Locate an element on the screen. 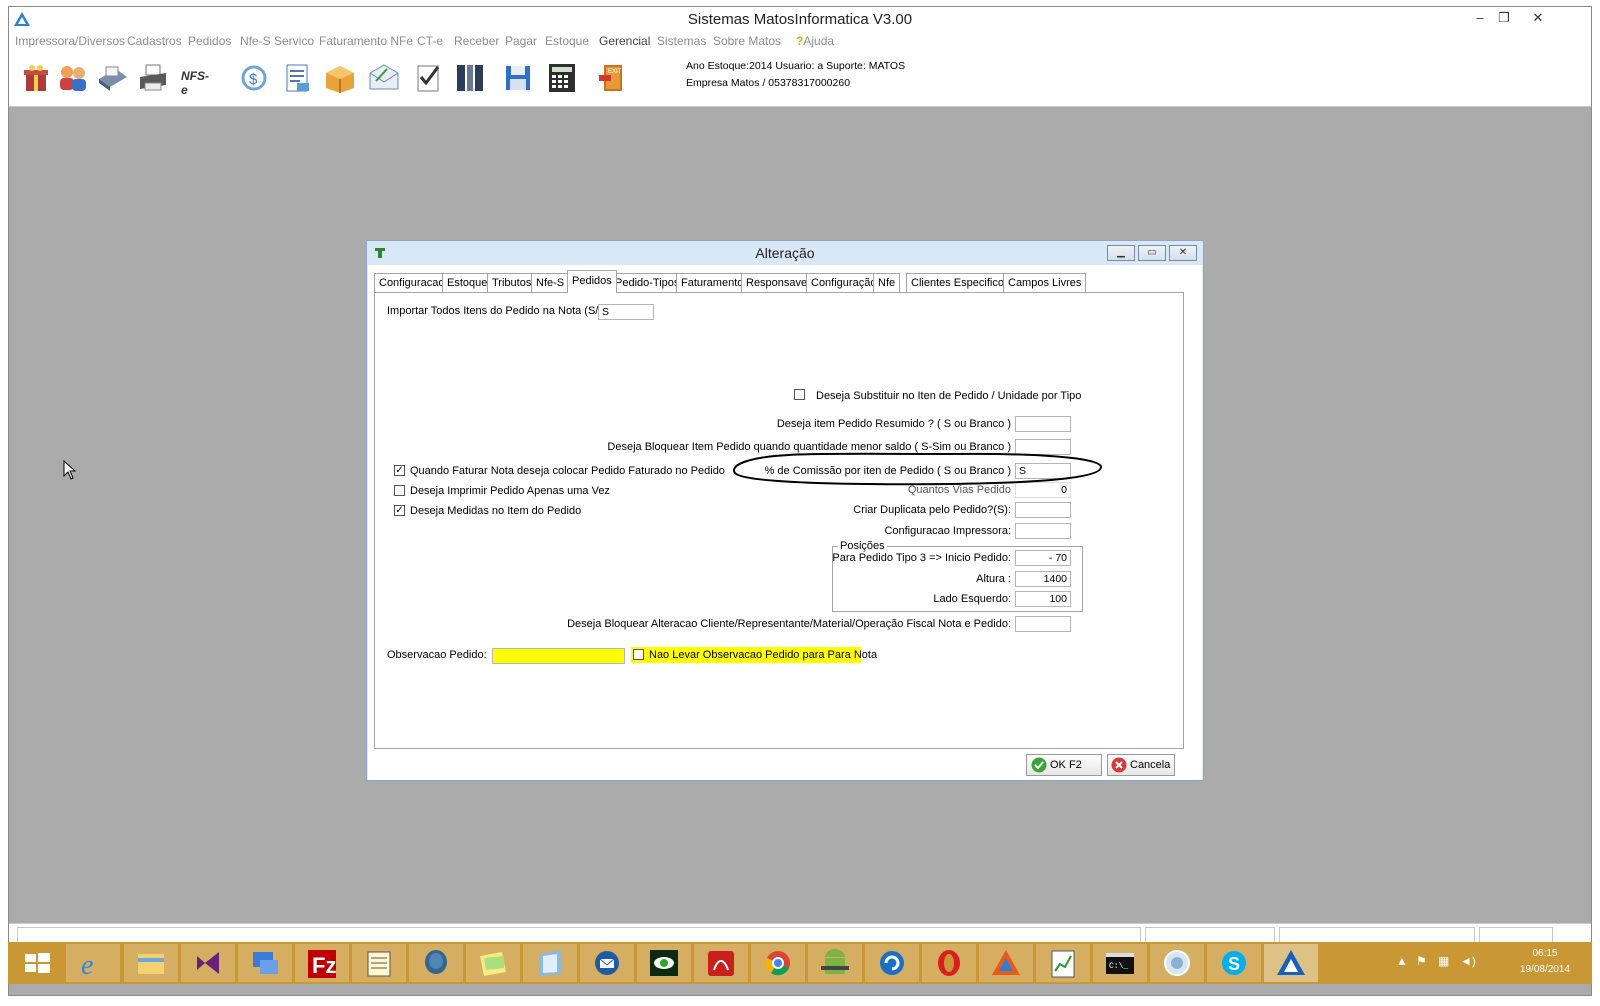 This screenshot has width=1600, height=1006. medidas-checkbox: ✓ is located at coordinates (399, 510).